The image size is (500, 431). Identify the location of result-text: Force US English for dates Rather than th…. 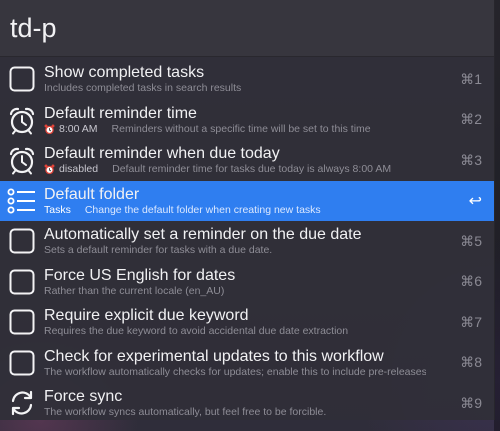
(234, 282).